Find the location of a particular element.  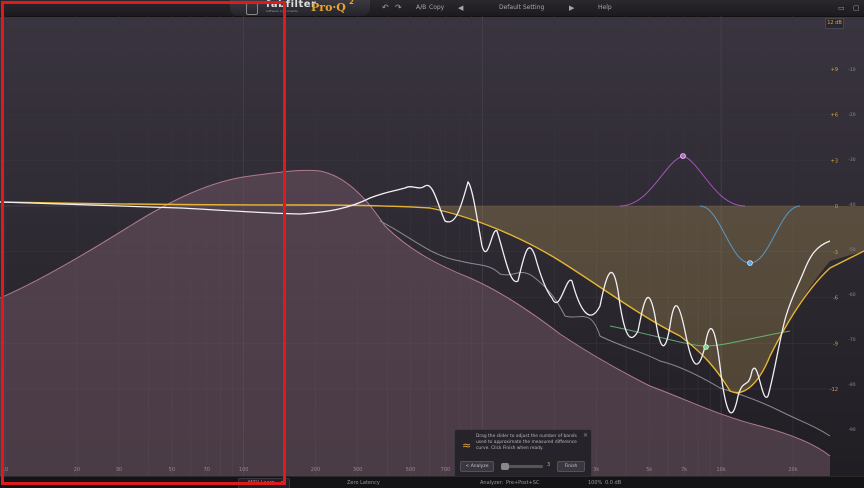

analyzer-db-label: -30 is located at coordinates (851, 160).